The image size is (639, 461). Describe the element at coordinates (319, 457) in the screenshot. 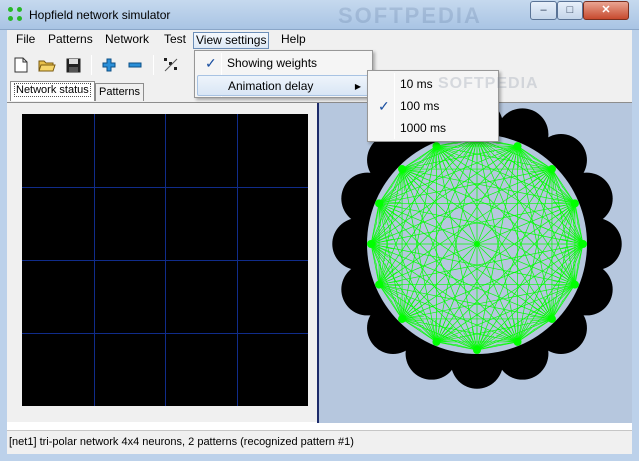

I see `window-frame-bottom` at that location.